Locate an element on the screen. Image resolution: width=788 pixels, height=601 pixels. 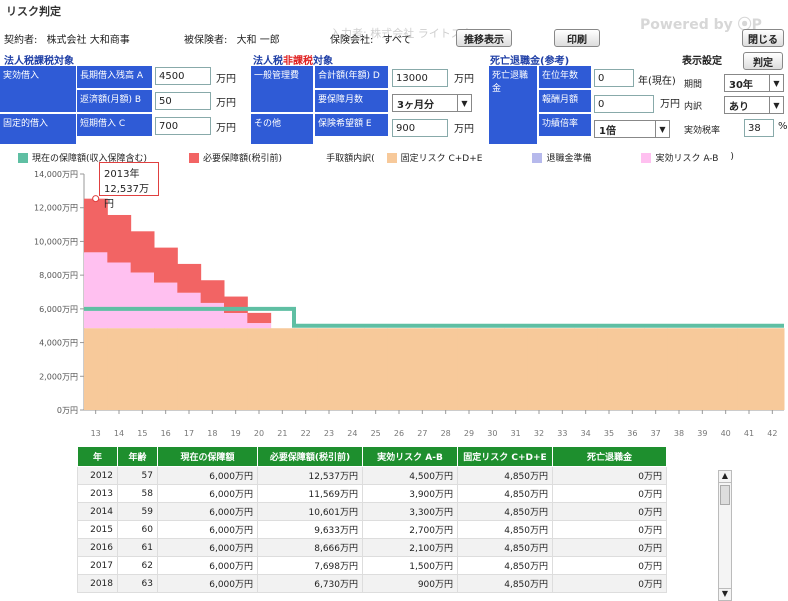
trend-display-button: 推移表示 is located at coordinates (484, 38).